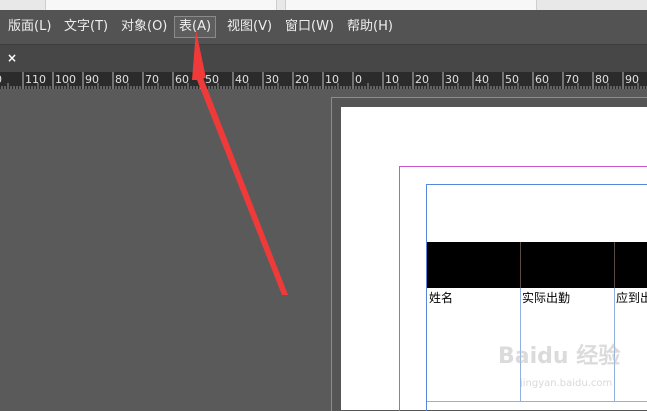 Image resolution: width=647 pixels, height=411 pixels. What do you see at coordinates (65, 79) in the screenshot?
I see `ruler-label: 100` at bounding box center [65, 79].